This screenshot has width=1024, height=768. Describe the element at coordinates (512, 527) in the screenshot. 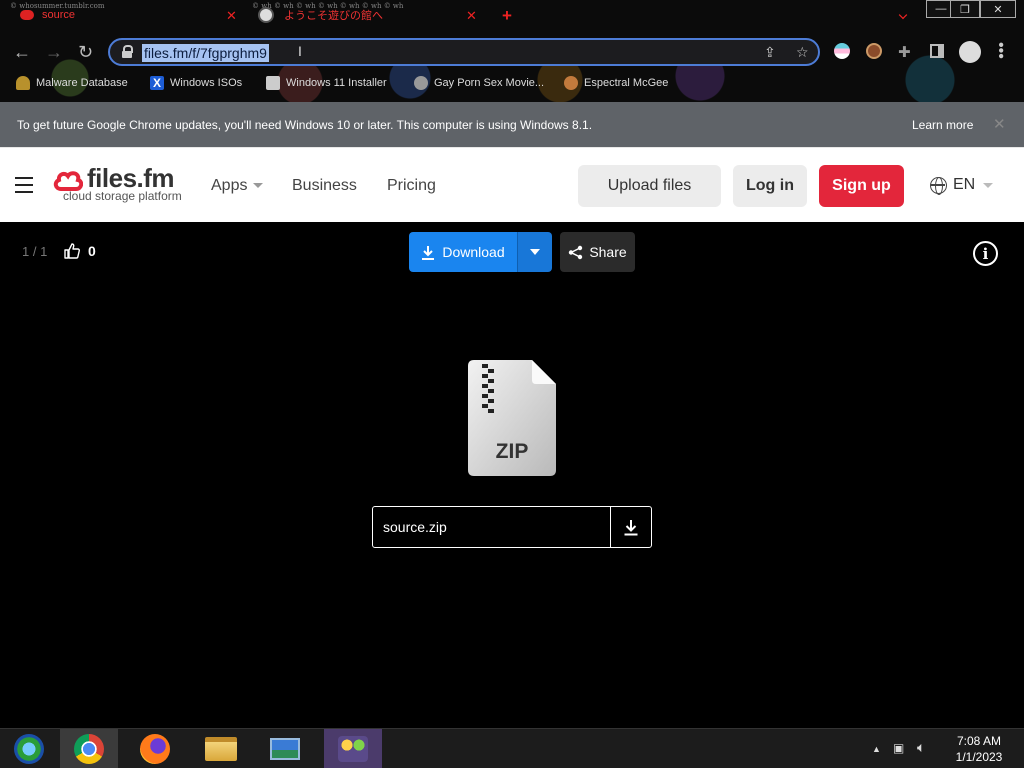

I see `file-entry: source.zip` at that location.